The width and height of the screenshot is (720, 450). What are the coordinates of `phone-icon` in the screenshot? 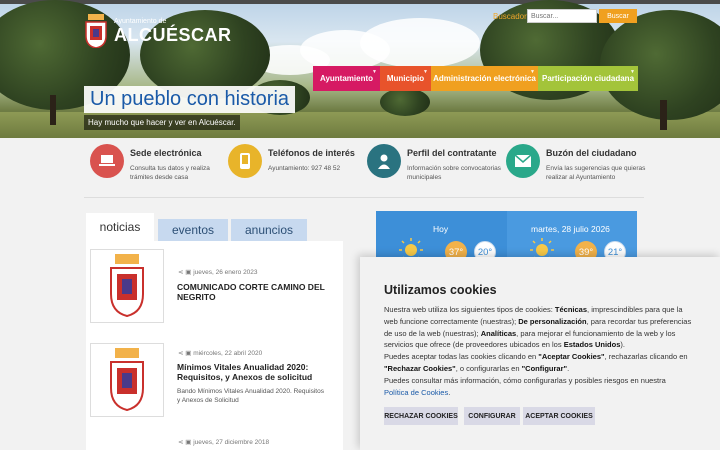 It's located at (245, 161).